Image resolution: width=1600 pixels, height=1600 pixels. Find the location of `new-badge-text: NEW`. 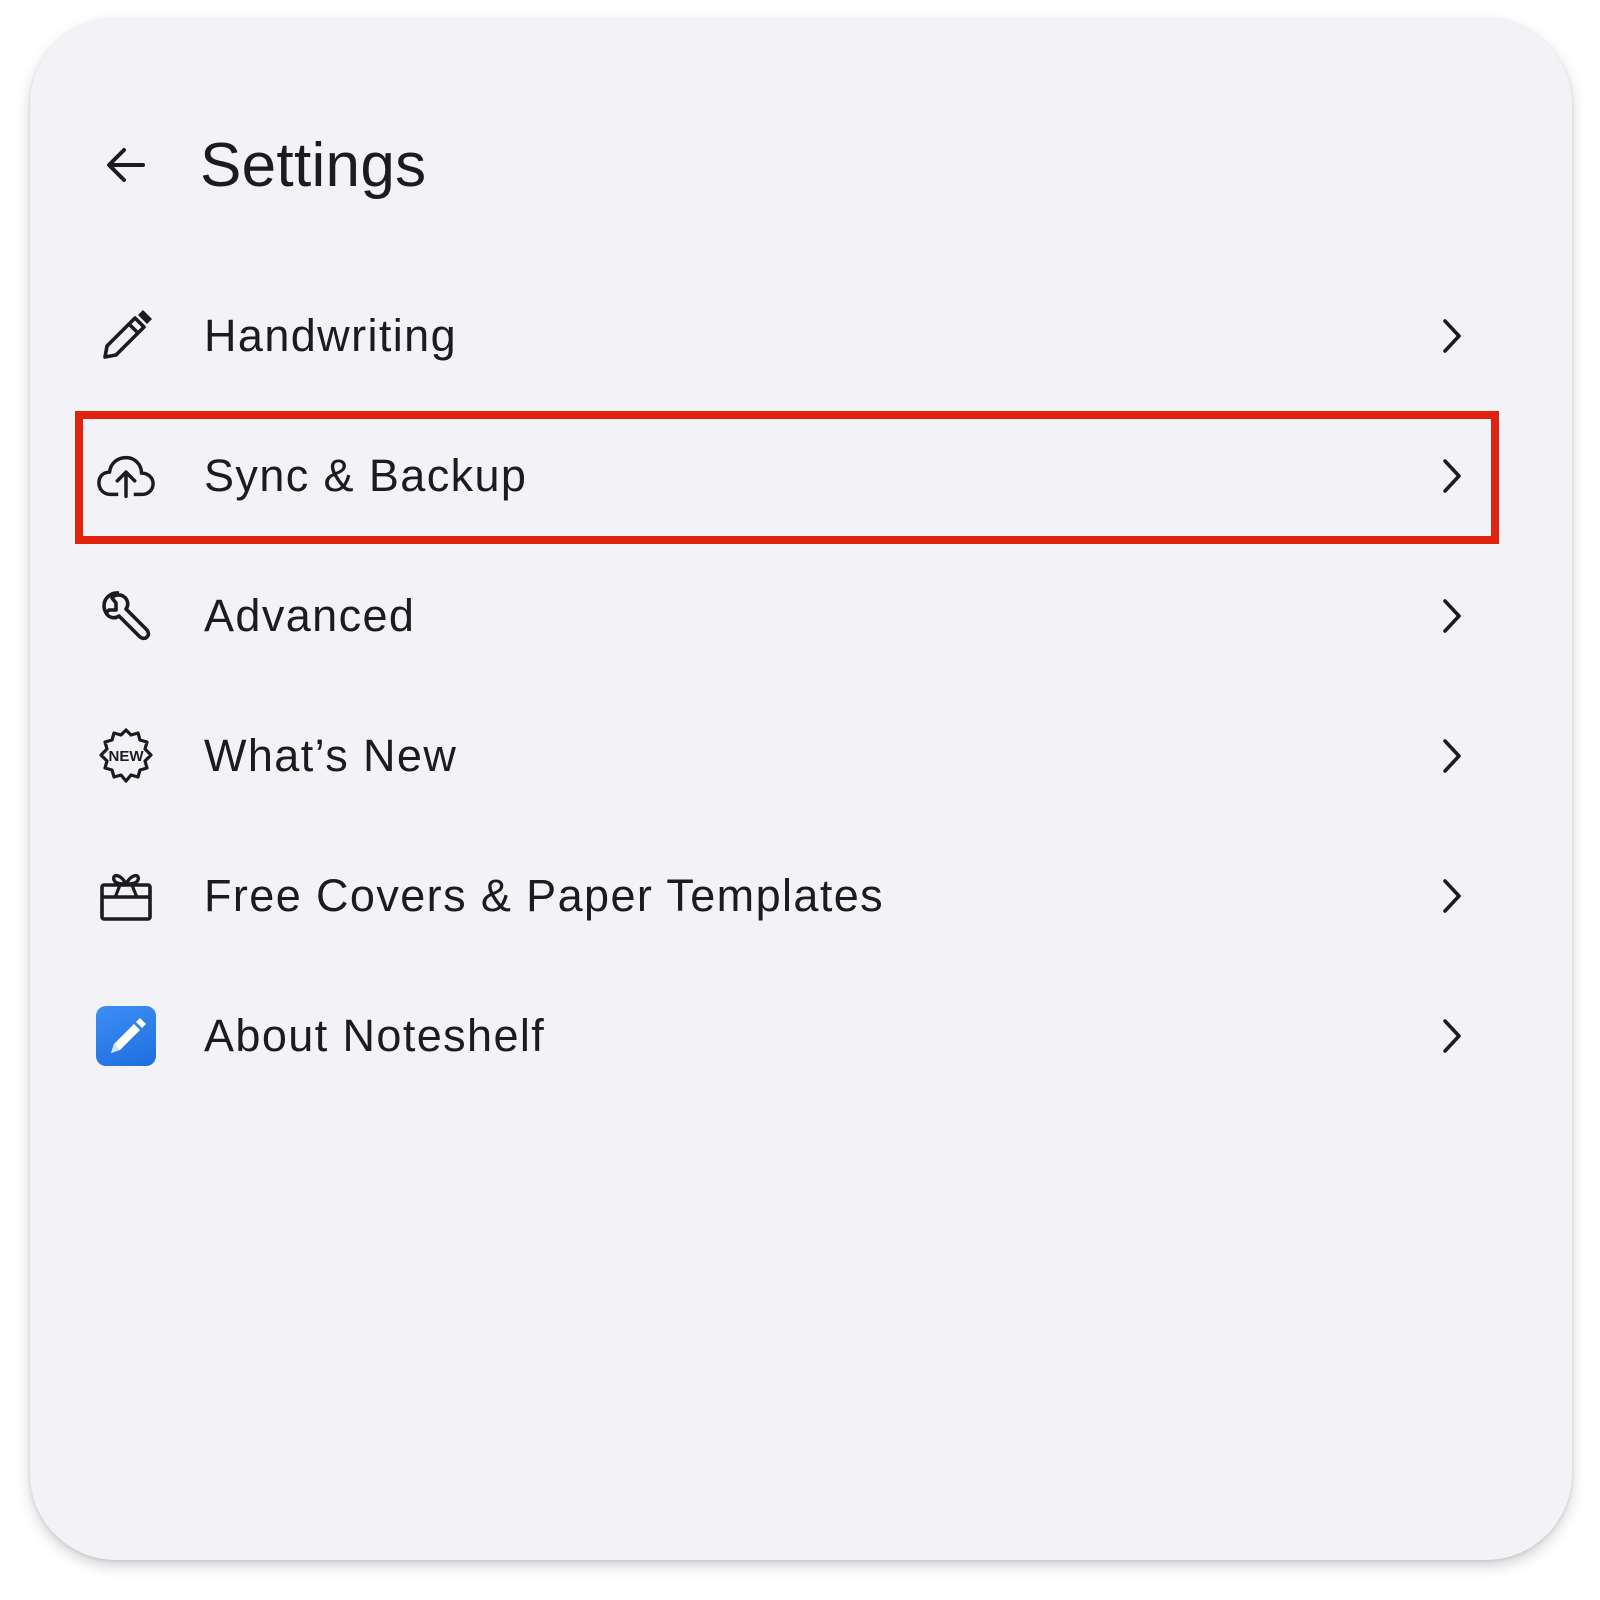

new-badge-text: NEW is located at coordinates (127, 756).